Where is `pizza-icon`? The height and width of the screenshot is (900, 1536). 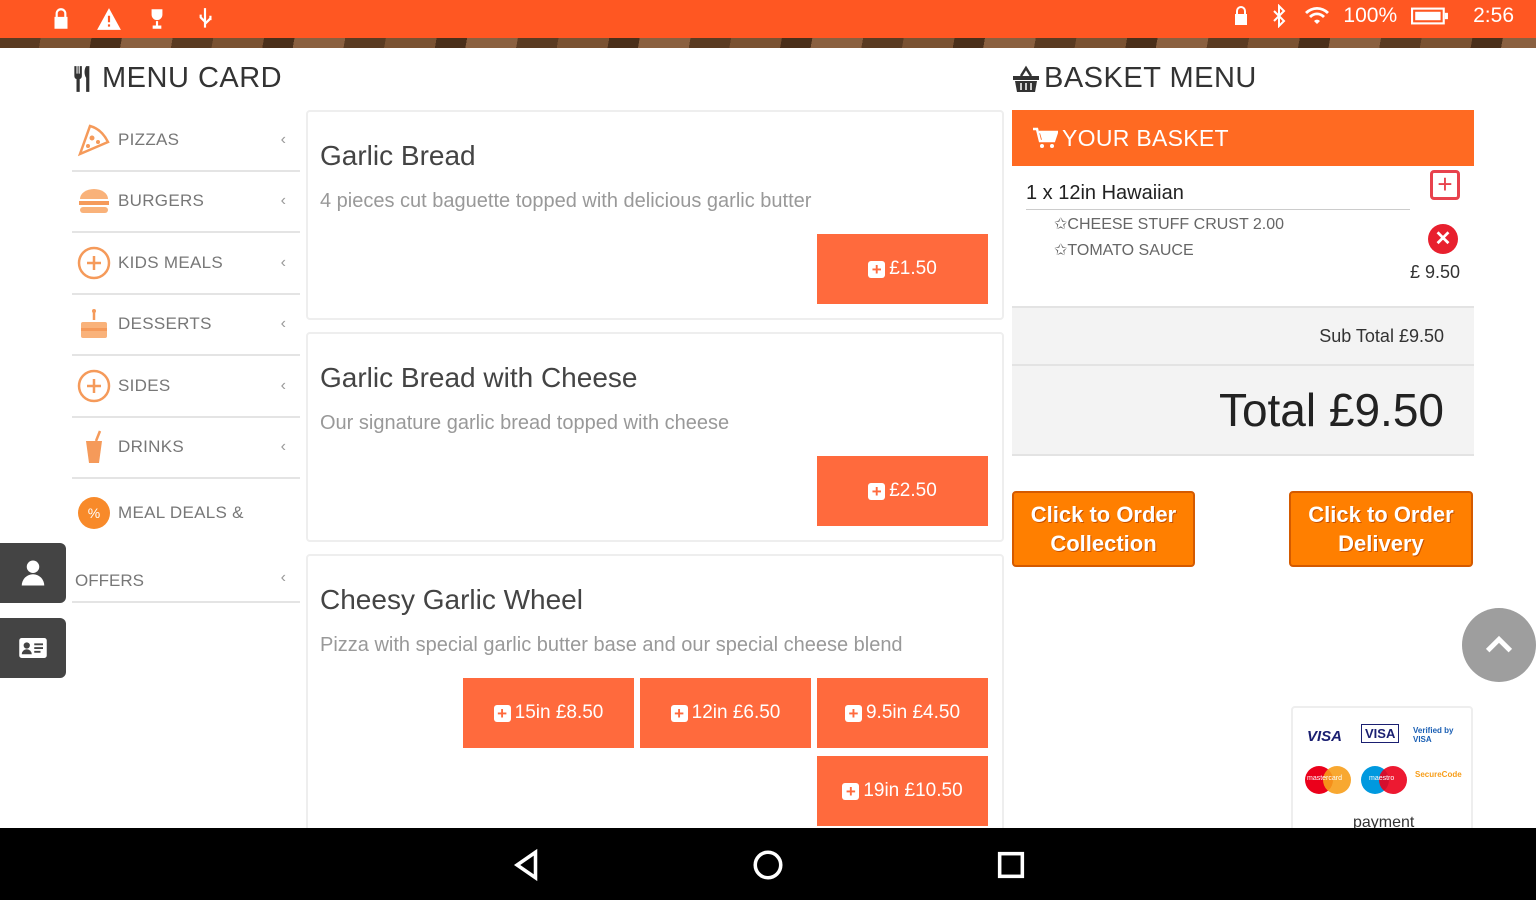 pizza-icon is located at coordinates (93, 140).